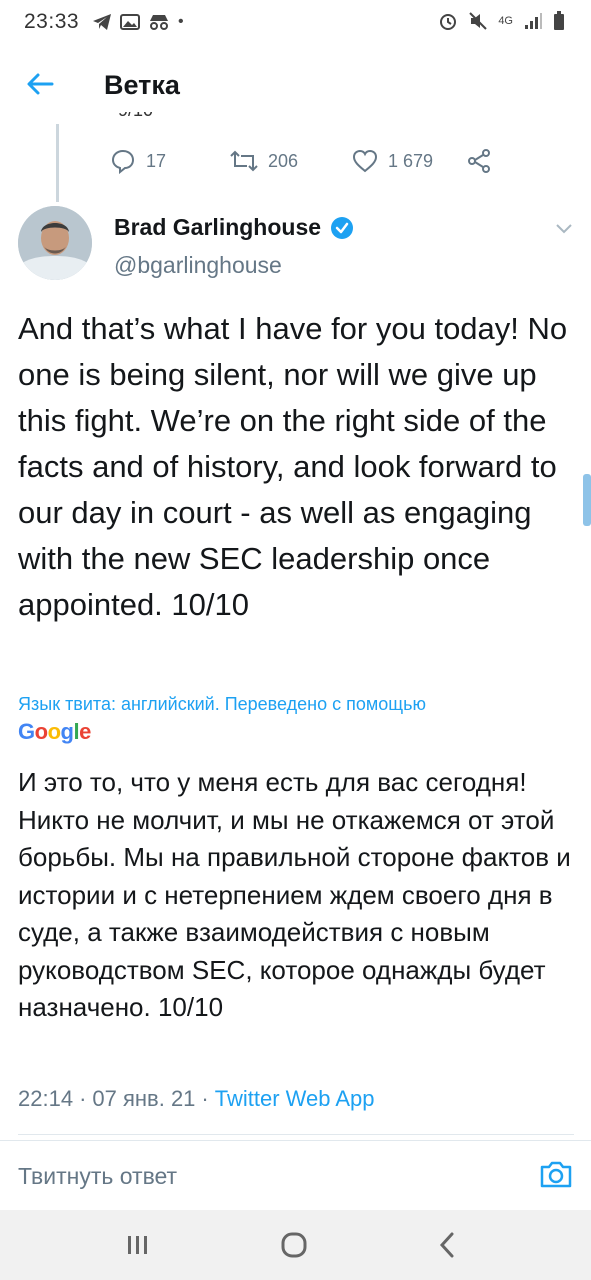 This screenshot has width=591, height=1280. What do you see at coordinates (130, 22) in the screenshot?
I see `gallery-icon` at bounding box center [130, 22].